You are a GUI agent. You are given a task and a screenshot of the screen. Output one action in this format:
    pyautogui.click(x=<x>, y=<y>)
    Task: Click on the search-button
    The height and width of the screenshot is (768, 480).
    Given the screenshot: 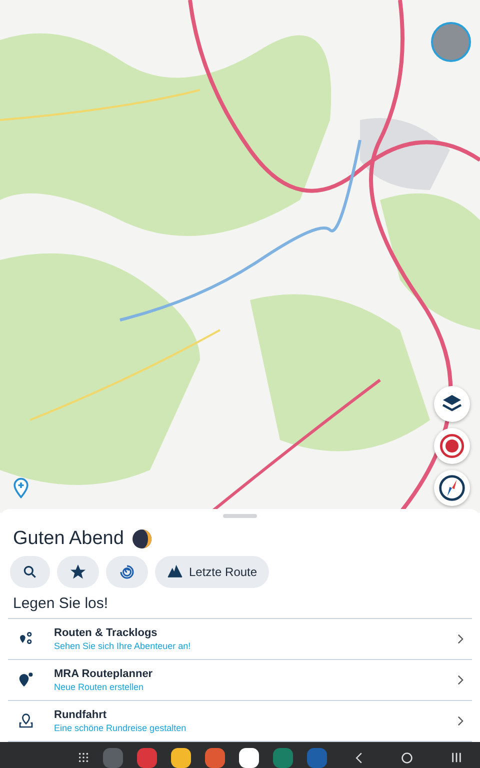 What is the action you would take?
    pyautogui.click(x=30, y=572)
    